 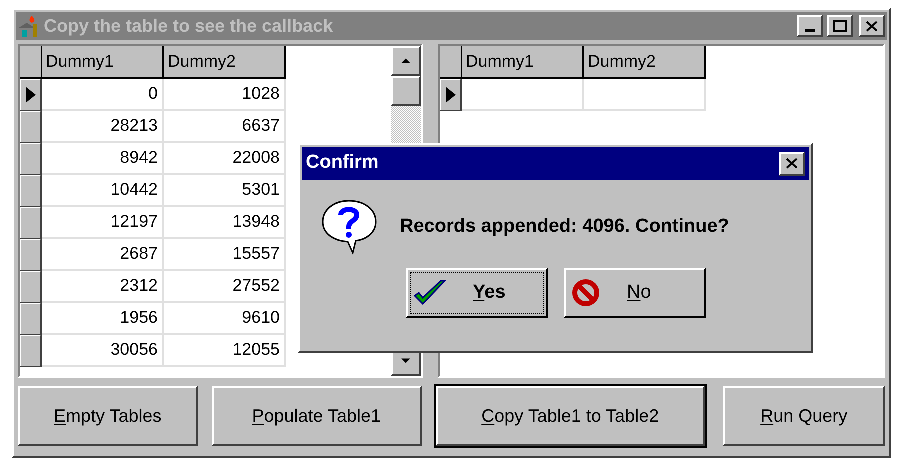 What do you see at coordinates (349, 227) in the screenshot?
I see `question-balloon-icon` at bounding box center [349, 227].